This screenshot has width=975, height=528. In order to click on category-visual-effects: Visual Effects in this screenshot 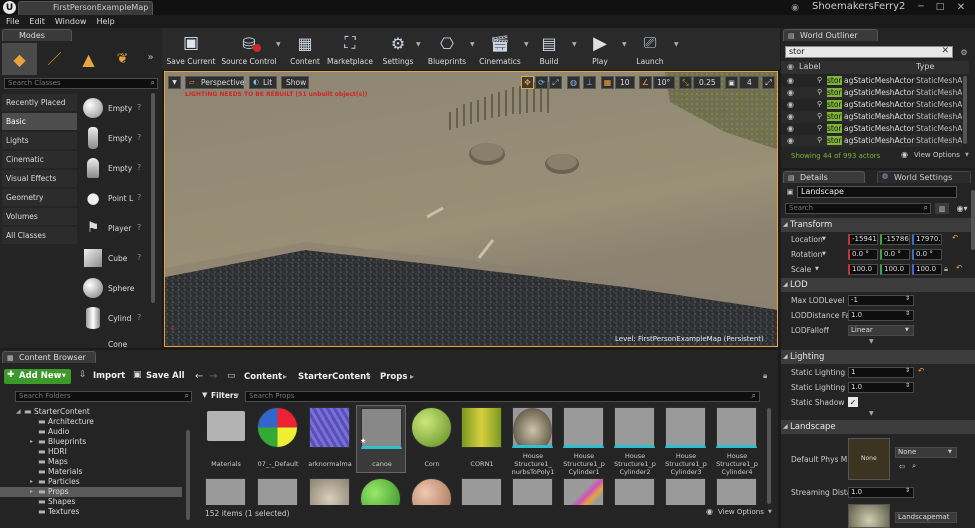, I will do `click(39, 178)`.